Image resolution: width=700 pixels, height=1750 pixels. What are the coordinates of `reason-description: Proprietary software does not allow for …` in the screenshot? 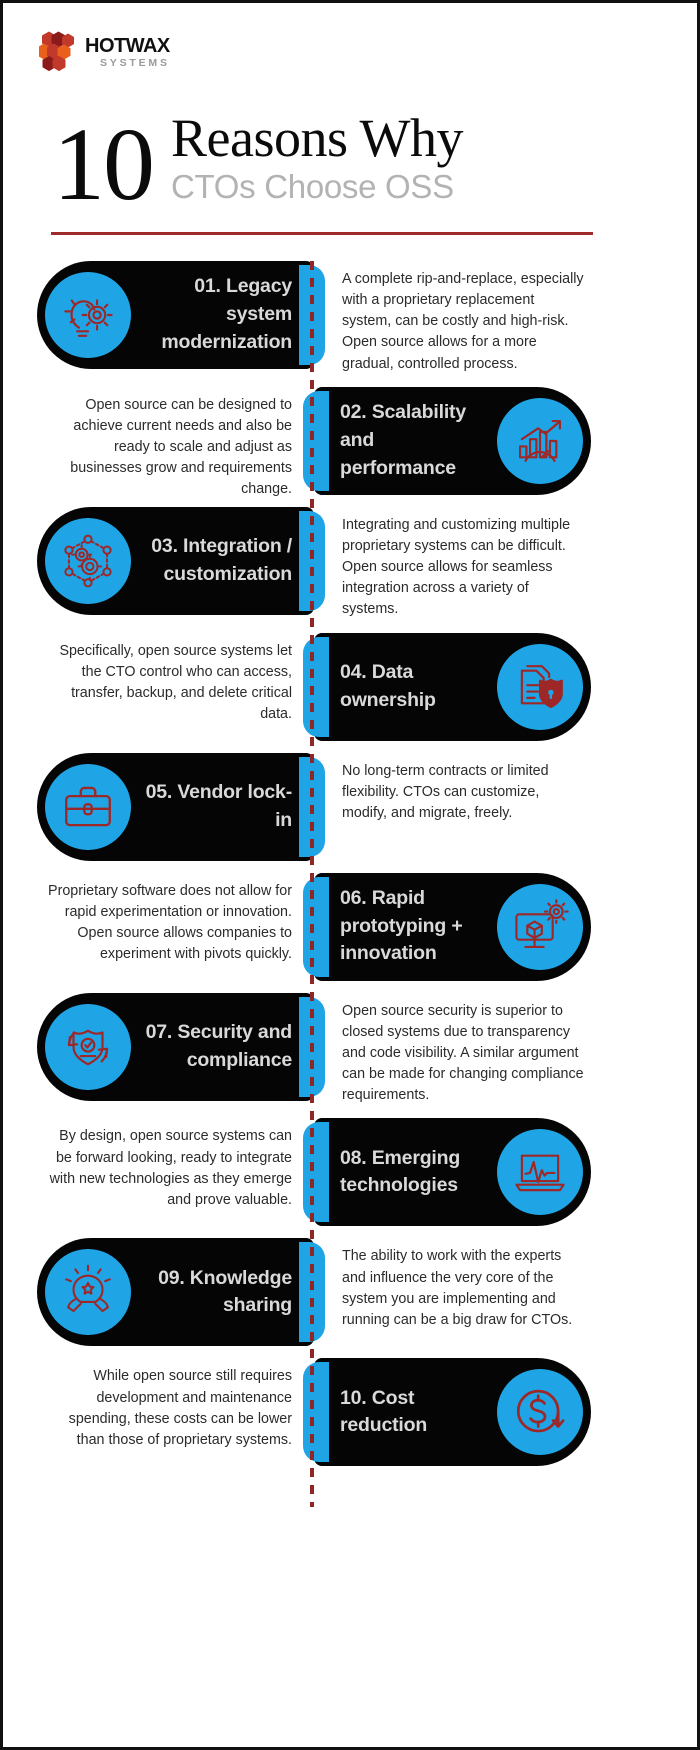 It's located at (170, 922).